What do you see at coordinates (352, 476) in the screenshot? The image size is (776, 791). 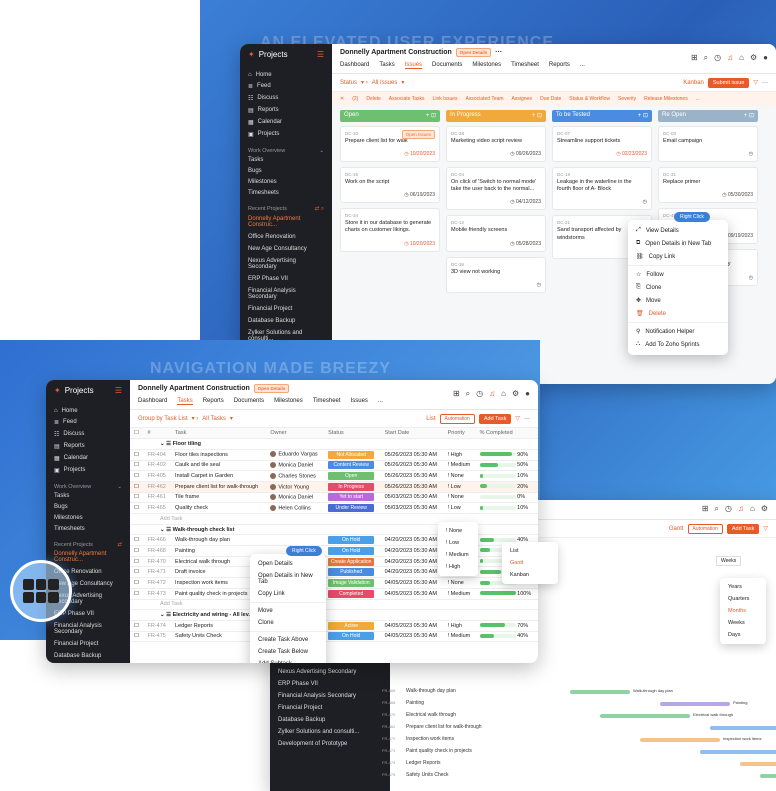 I see `task-status: Open` at bounding box center [352, 476].